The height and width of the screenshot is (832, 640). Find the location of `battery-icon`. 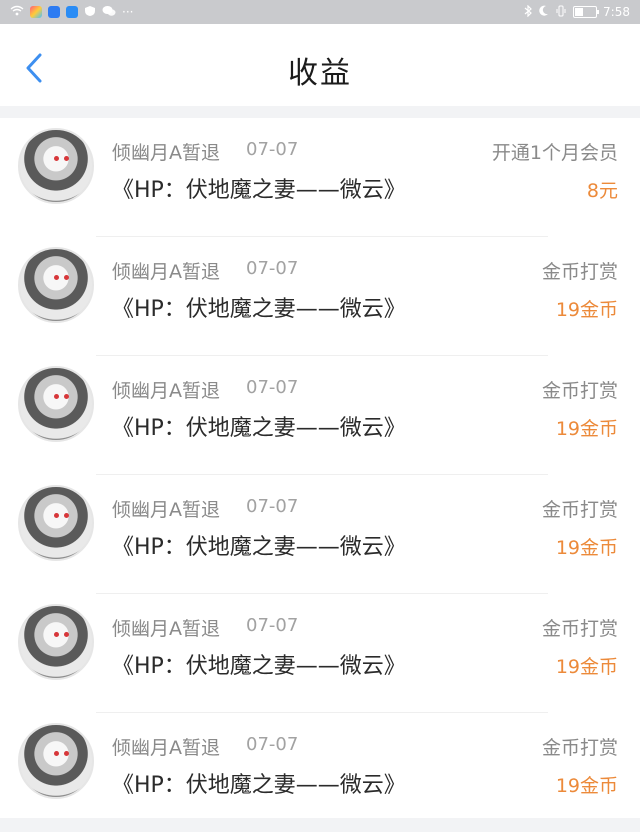

battery-icon is located at coordinates (586, 12).